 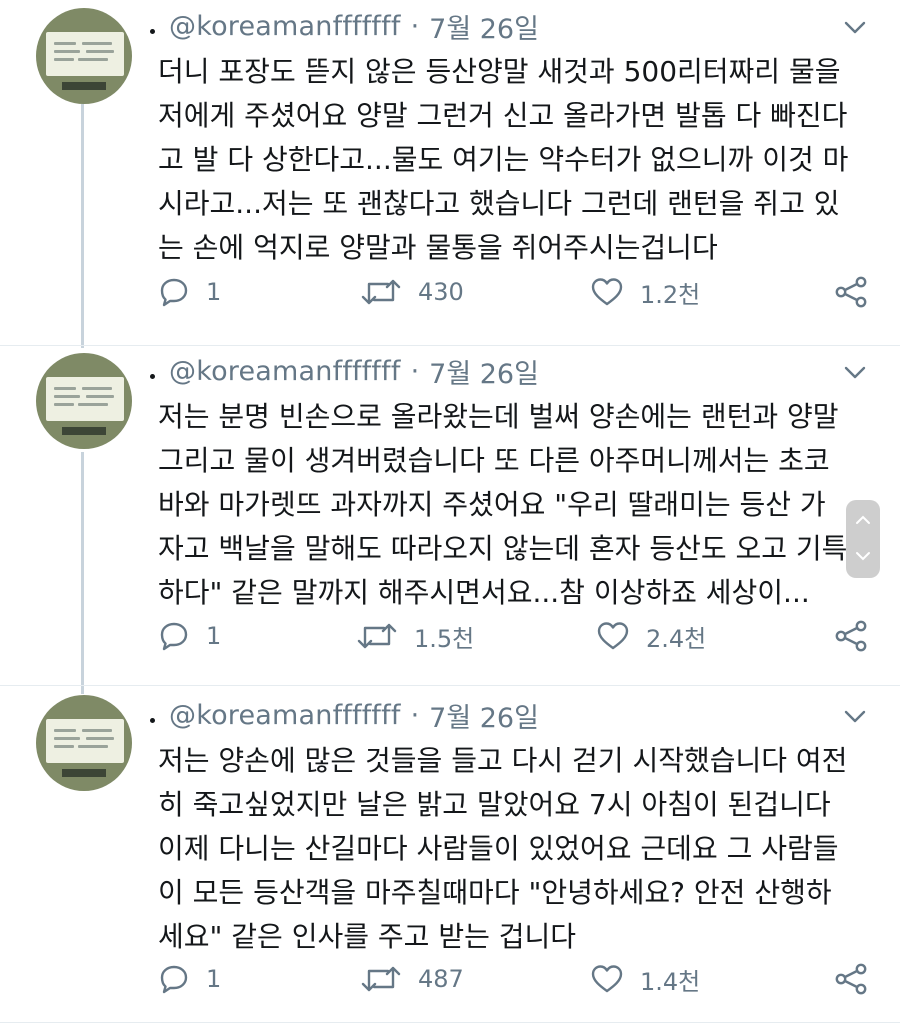 I want to click on like-count: 1.4천, so click(x=670, y=981).